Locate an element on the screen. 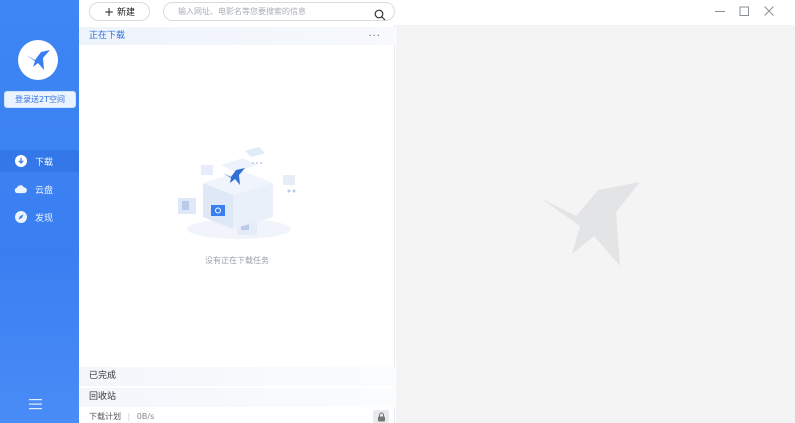 This screenshot has width=795, height=423. downloading-section-header: 正在下载 ··· is located at coordinates (237, 36).